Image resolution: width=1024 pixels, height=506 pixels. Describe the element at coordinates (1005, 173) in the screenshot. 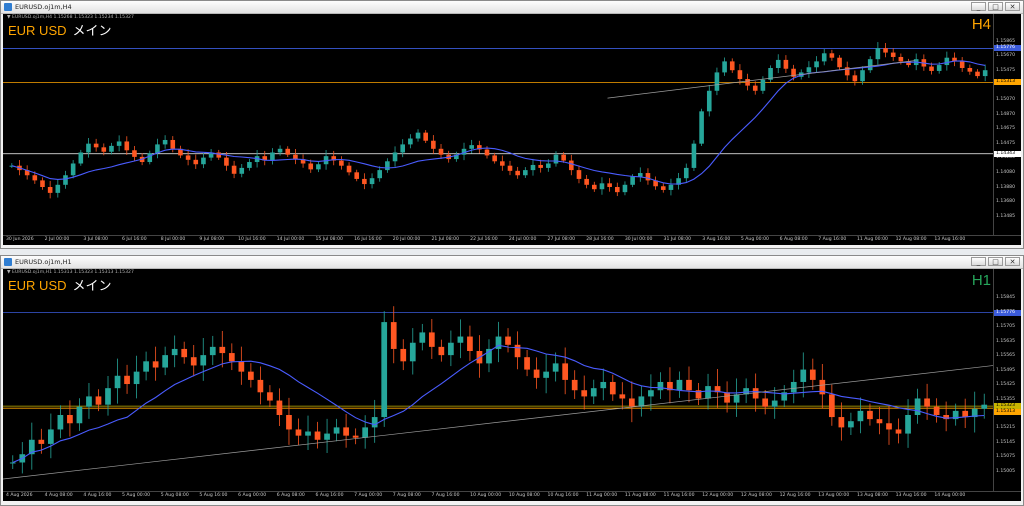

I see `price-tick-label: 1.14080` at that location.